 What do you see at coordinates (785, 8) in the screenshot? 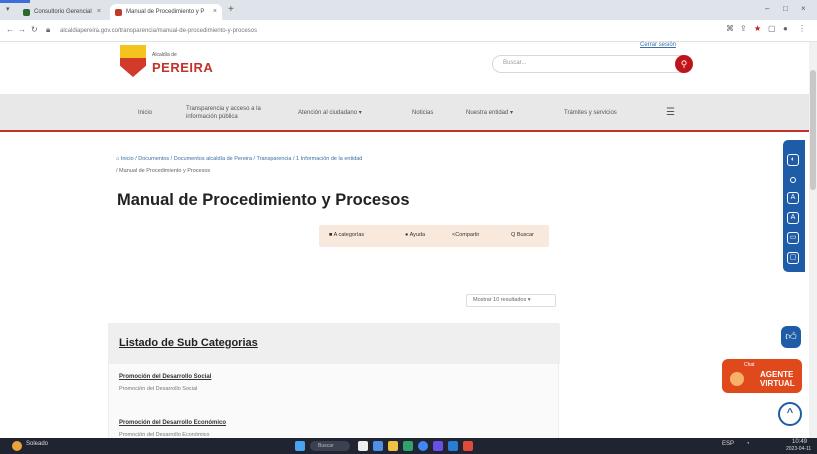
I see `maximize-button: □` at bounding box center [785, 8].